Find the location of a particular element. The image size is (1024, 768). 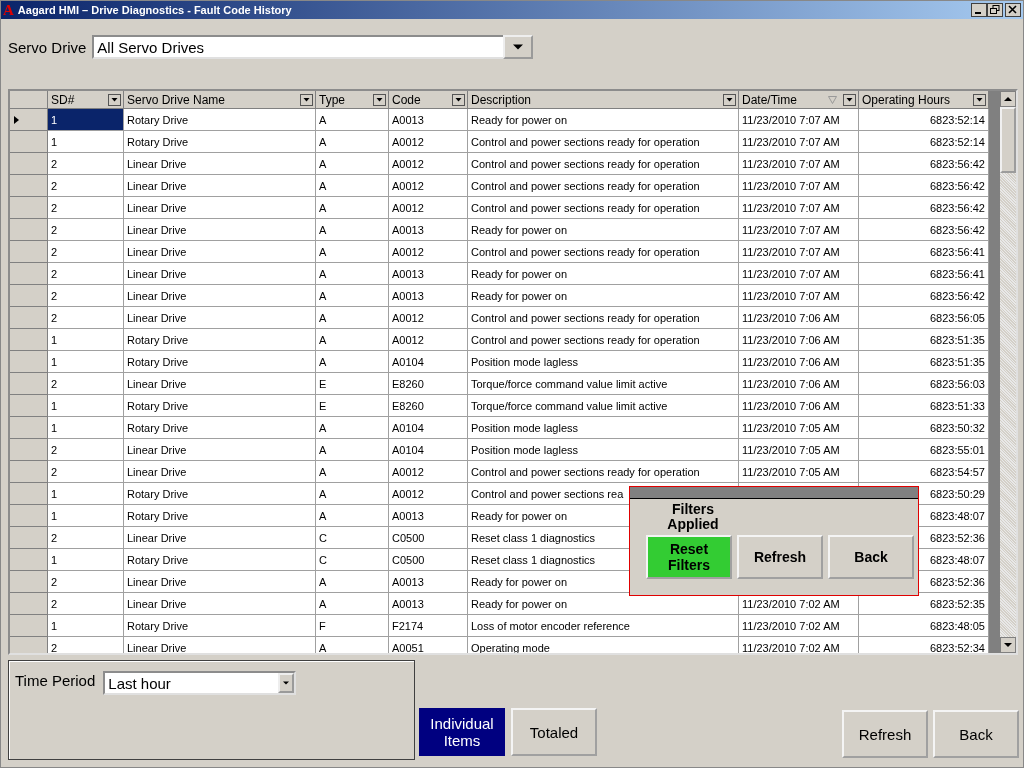

table-cell: C0500 is located at coordinates (428, 560).